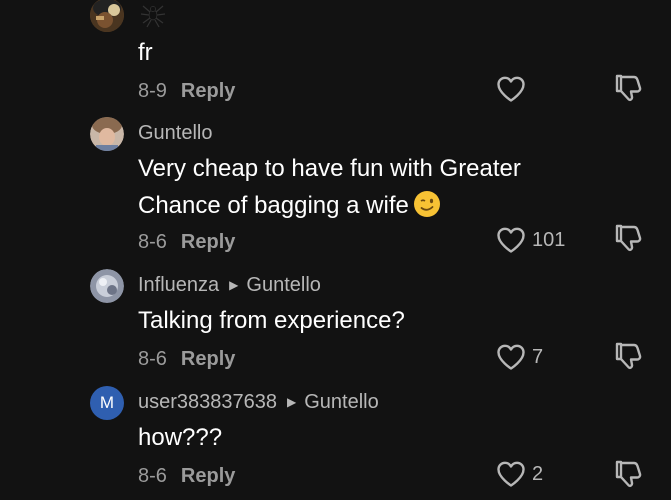 This screenshot has height=500, width=671. What do you see at coordinates (152, 91) in the screenshot?
I see `comment-date: 8-9` at bounding box center [152, 91].